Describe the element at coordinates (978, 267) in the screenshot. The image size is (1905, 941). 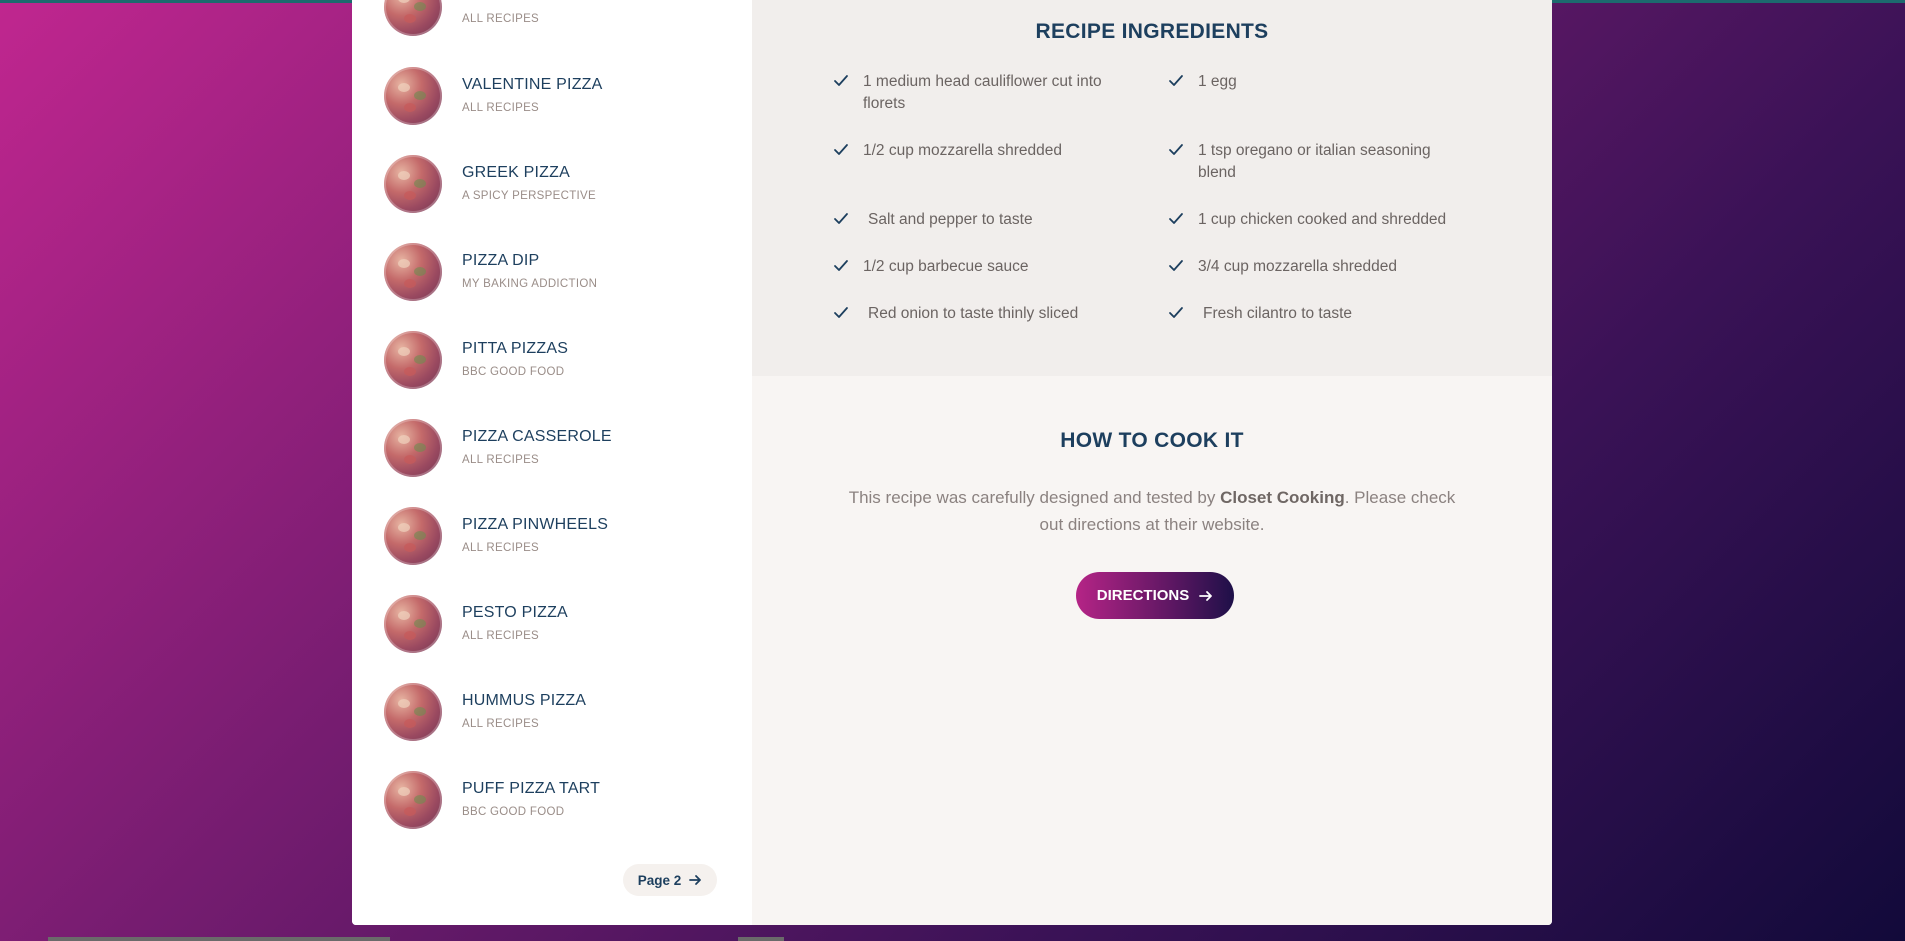
I see `ingredient-item: 1/2 cup barbecue sauce` at that location.